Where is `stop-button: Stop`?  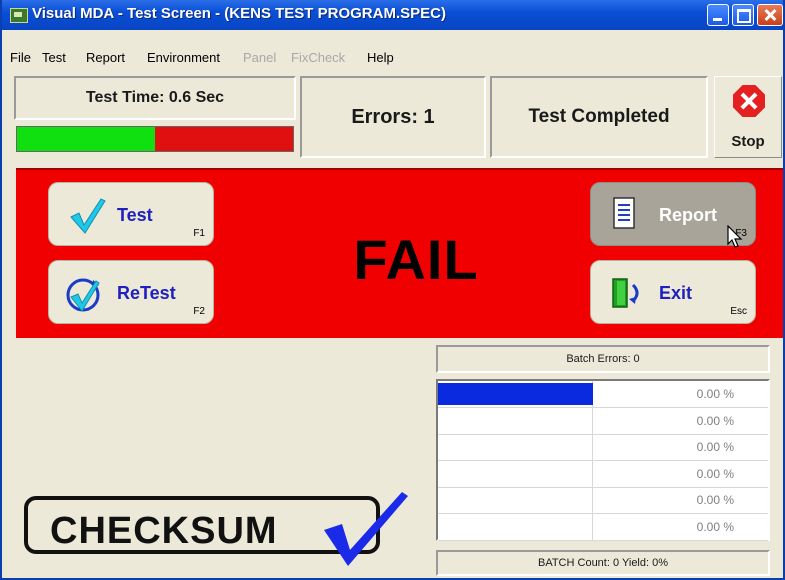 stop-button: Stop is located at coordinates (748, 117).